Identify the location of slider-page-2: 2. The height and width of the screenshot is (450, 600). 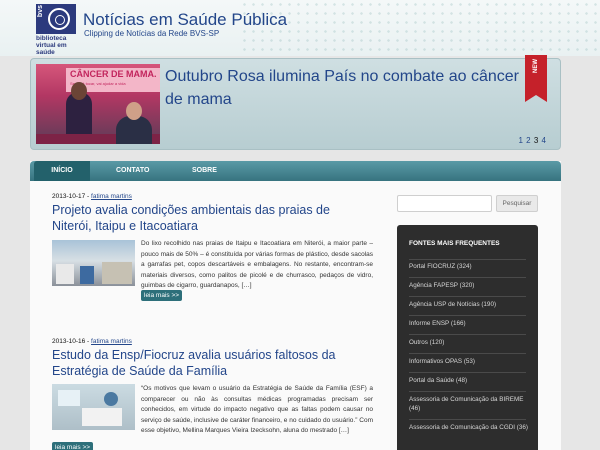
(528, 140).